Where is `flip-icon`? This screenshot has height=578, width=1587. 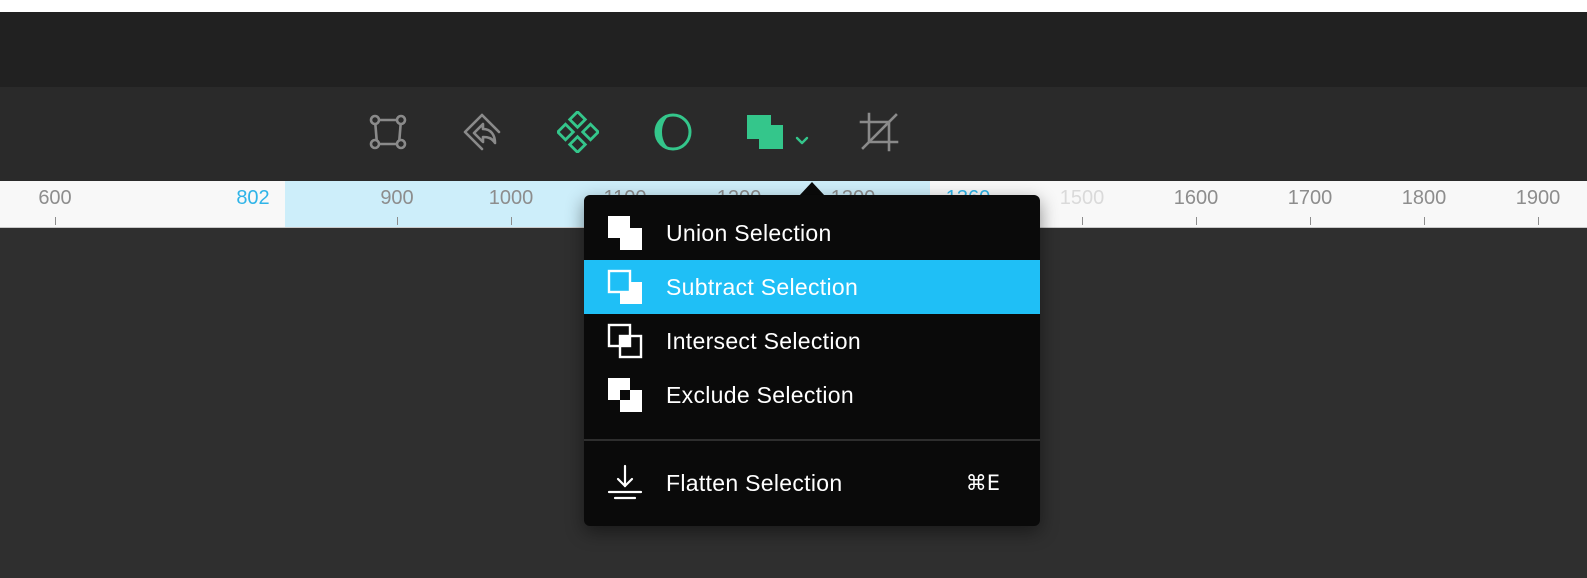
flip-icon is located at coordinates (482, 132).